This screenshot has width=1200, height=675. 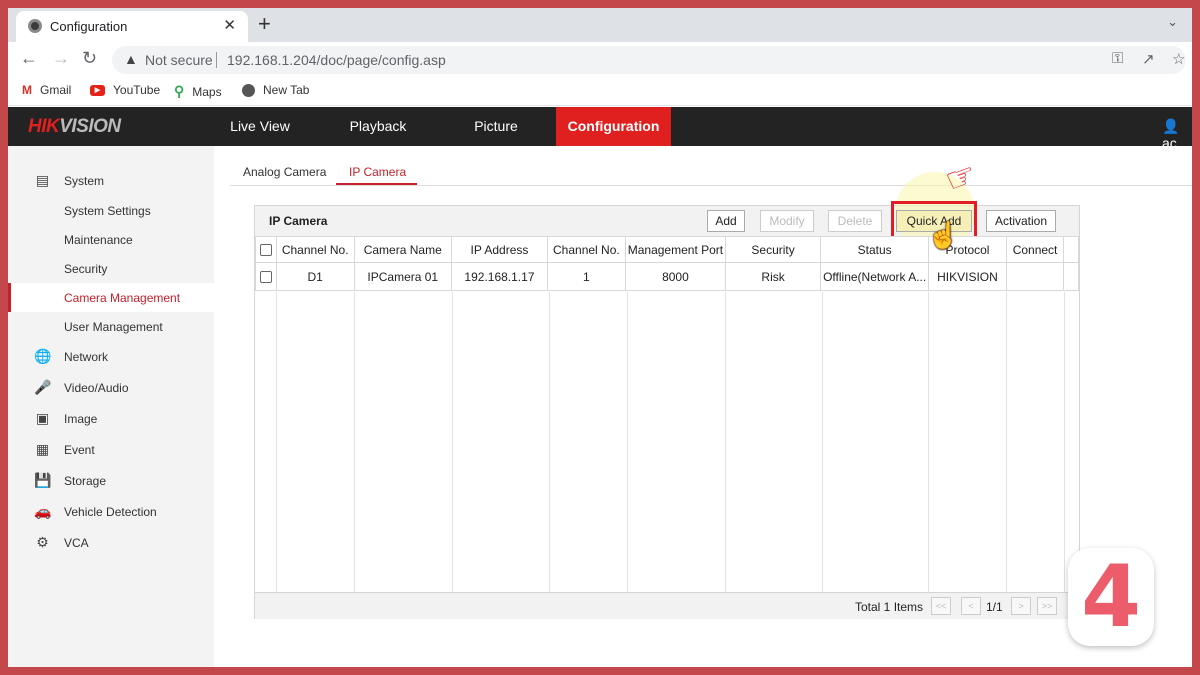 What do you see at coordinates (131, 59) in the screenshot?
I see `warning-icon: ▲` at bounding box center [131, 59].